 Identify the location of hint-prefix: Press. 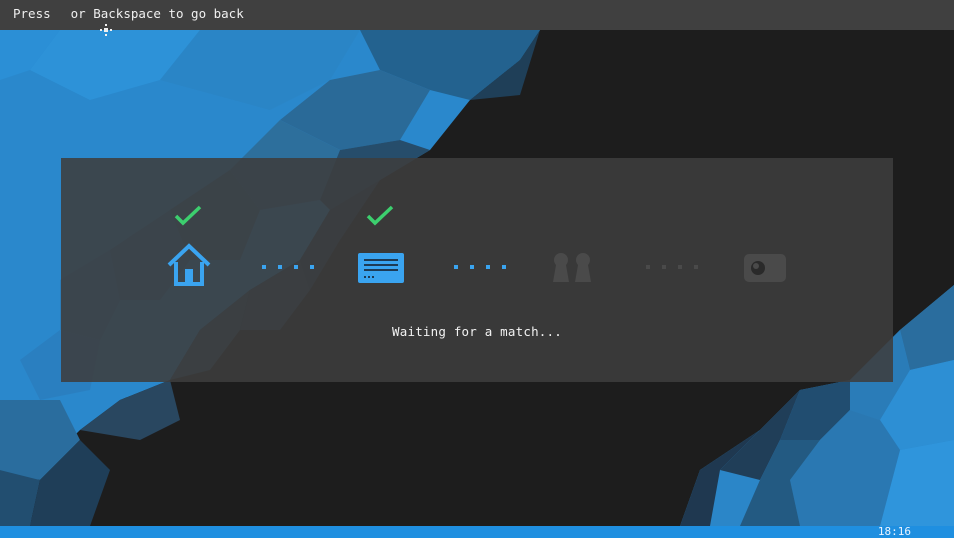
(32, 13).